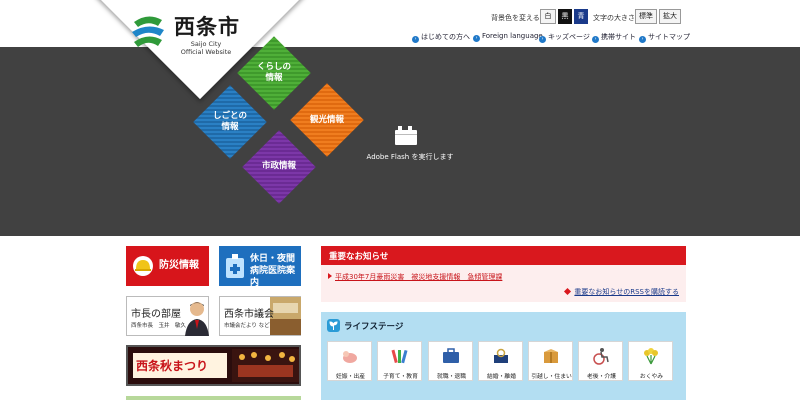 This screenshot has width=800, height=400. I want to click on diamond-bullet-icon, so click(568, 291).